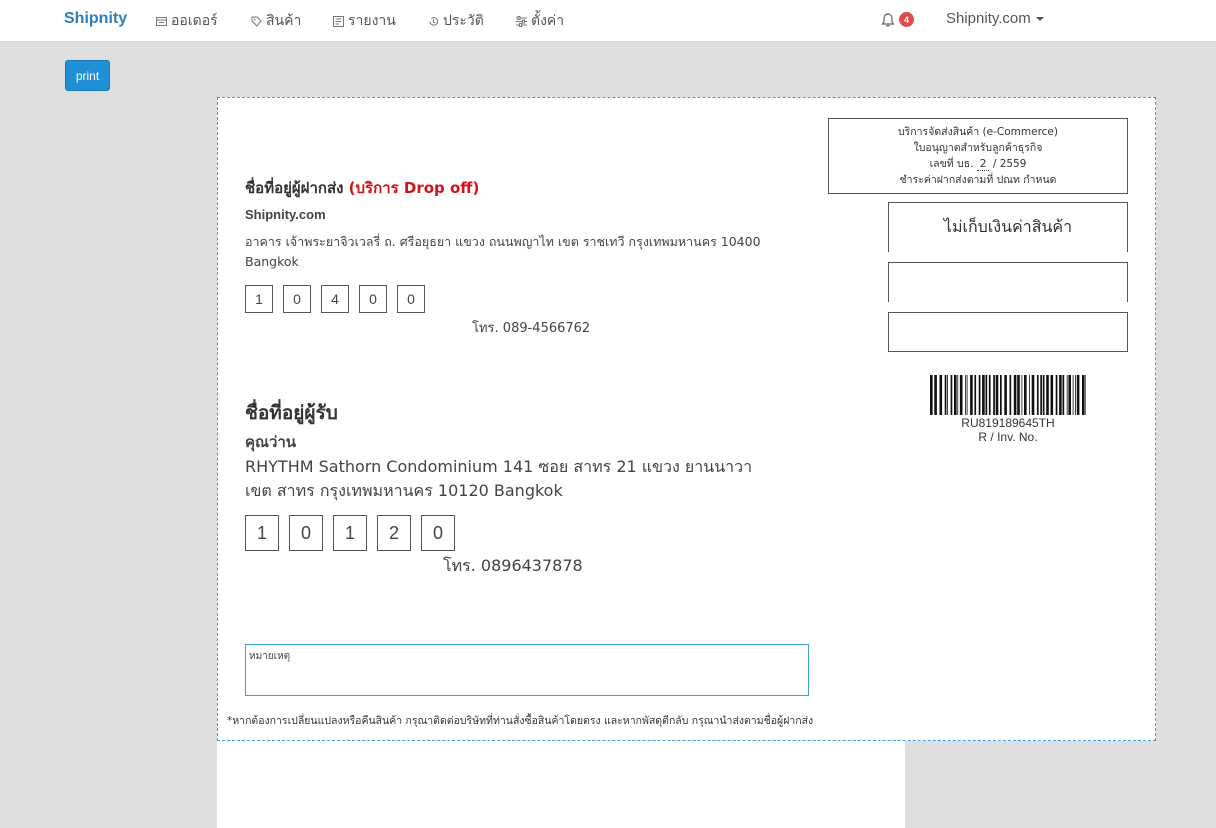  What do you see at coordinates (271, 442) in the screenshot?
I see `receiver-name: คุณว่าน` at bounding box center [271, 442].